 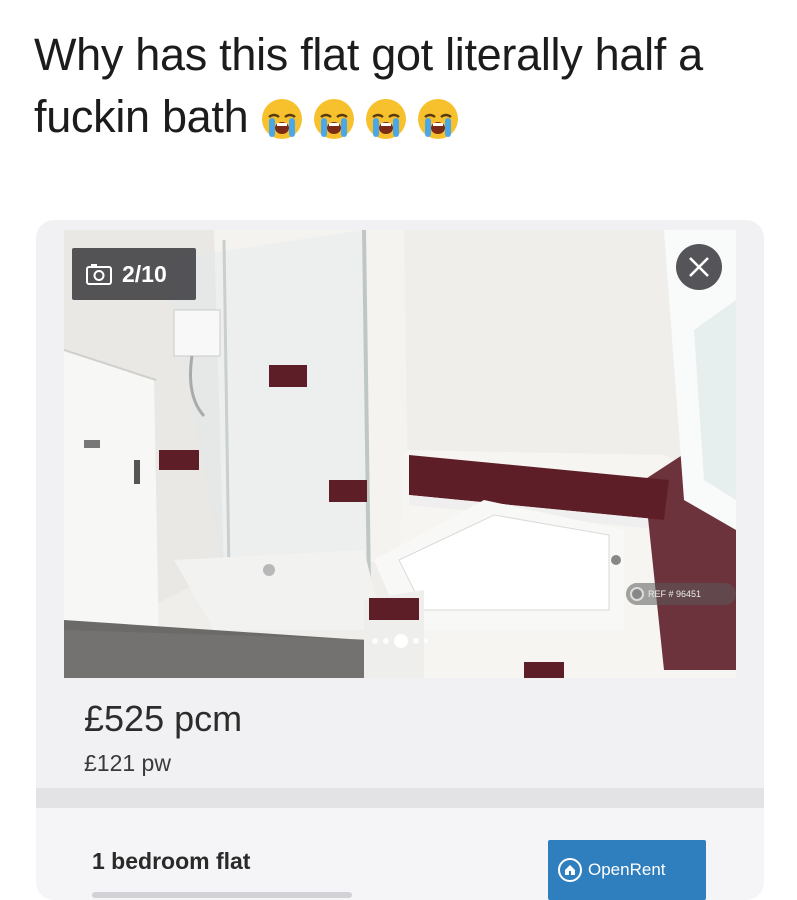 I want to click on photo-counter-text: 2/10, so click(x=144, y=273).